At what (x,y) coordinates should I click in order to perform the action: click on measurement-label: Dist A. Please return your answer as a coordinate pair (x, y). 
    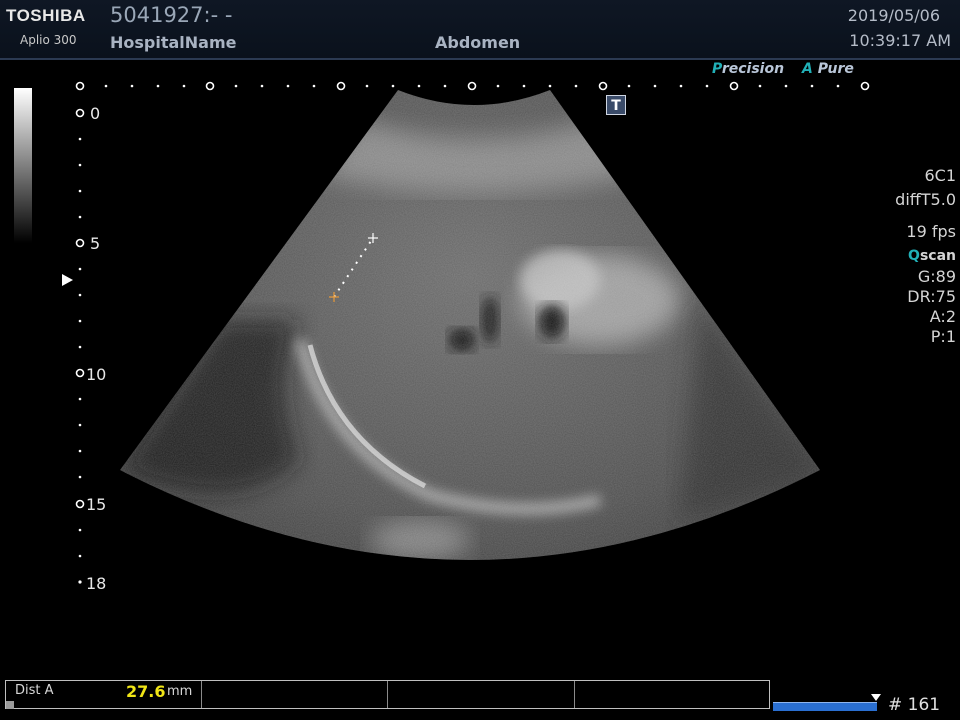
    Looking at the image, I should click on (34, 690).